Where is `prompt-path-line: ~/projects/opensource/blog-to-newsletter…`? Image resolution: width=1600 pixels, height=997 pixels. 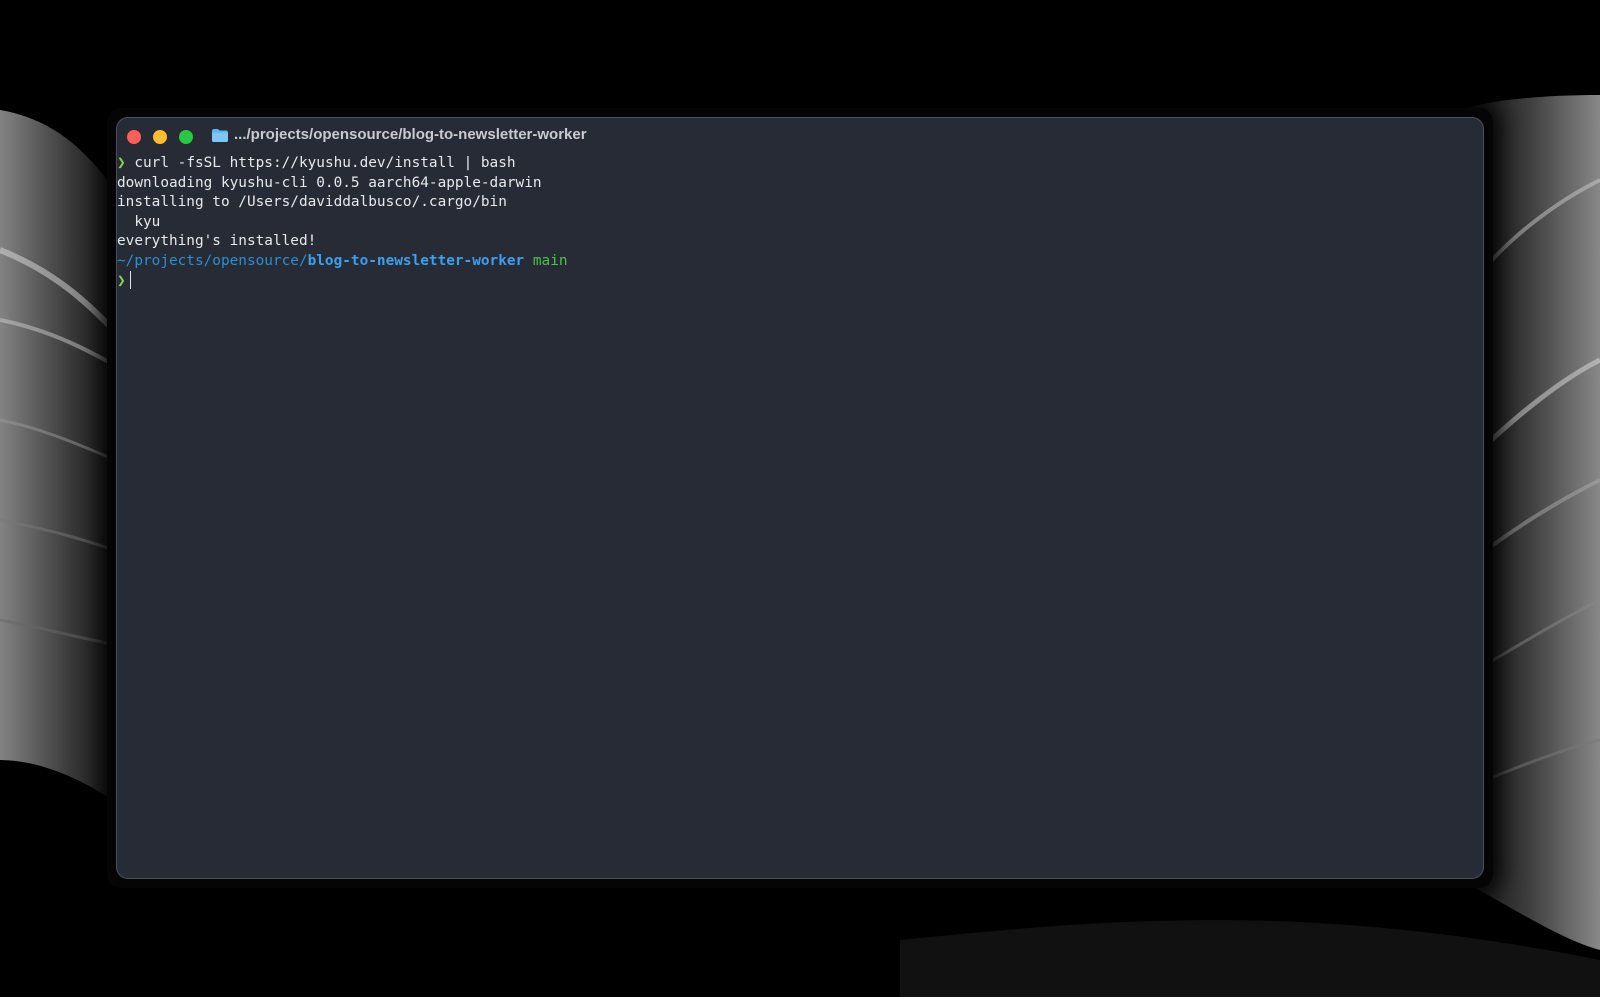
prompt-path-line: ~/projects/opensource/blog-to-newsletter… is located at coordinates (800, 262).